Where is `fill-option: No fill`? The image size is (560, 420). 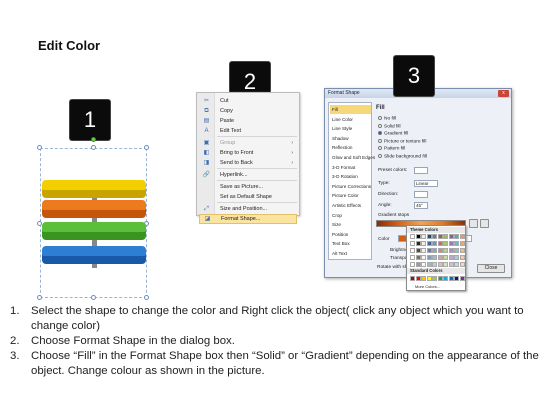 fill-option: No fill is located at coordinates (387, 118).